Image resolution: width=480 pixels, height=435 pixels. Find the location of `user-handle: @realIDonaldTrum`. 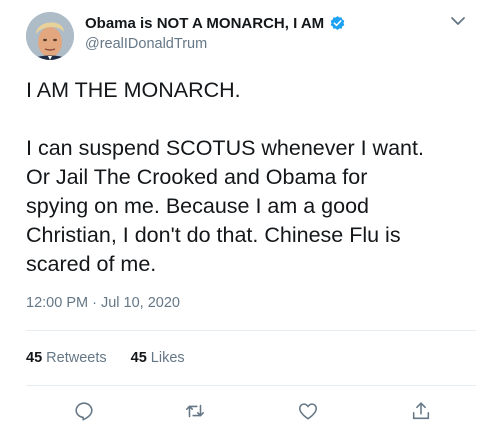

user-handle: @realIDonaldTrum is located at coordinates (146, 44).